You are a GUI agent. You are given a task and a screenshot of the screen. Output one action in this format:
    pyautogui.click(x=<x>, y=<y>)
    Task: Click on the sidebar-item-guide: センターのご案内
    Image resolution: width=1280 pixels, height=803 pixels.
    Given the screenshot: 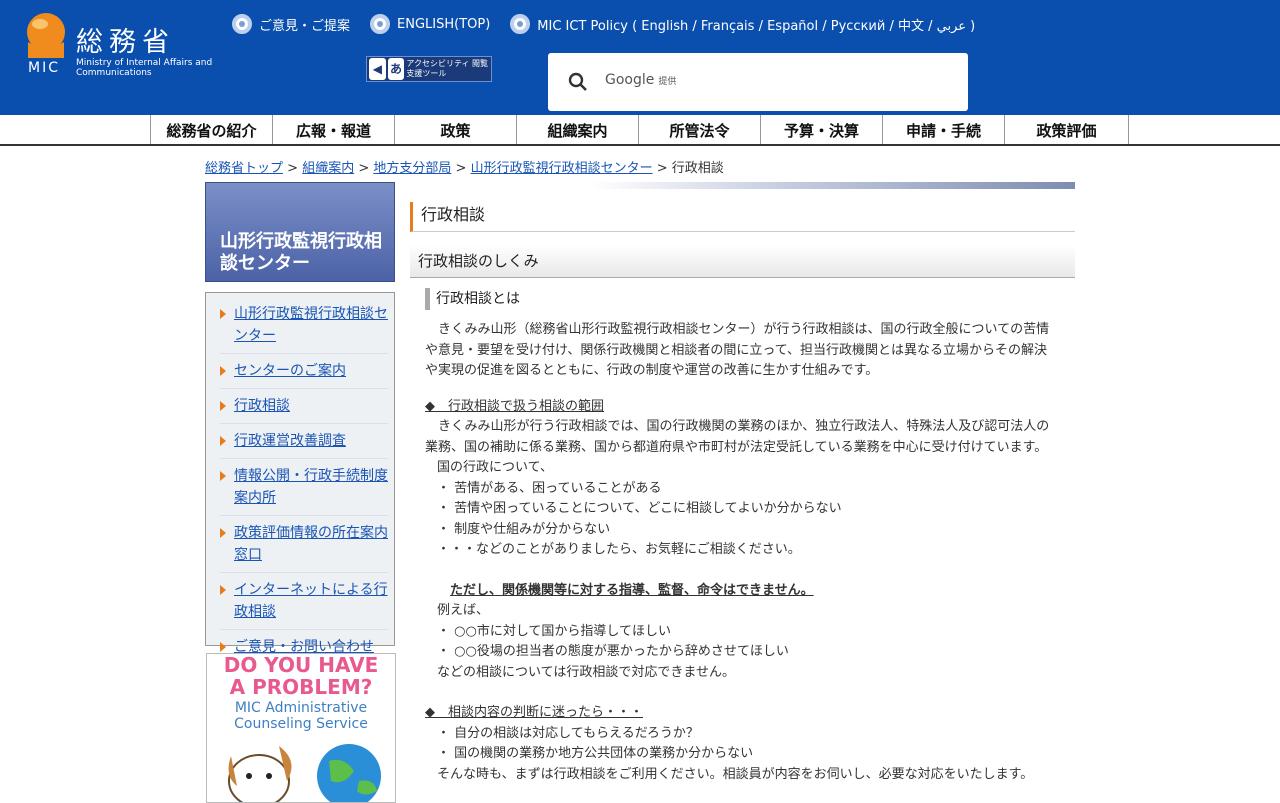 What is the action you would take?
    pyautogui.click(x=304, y=371)
    